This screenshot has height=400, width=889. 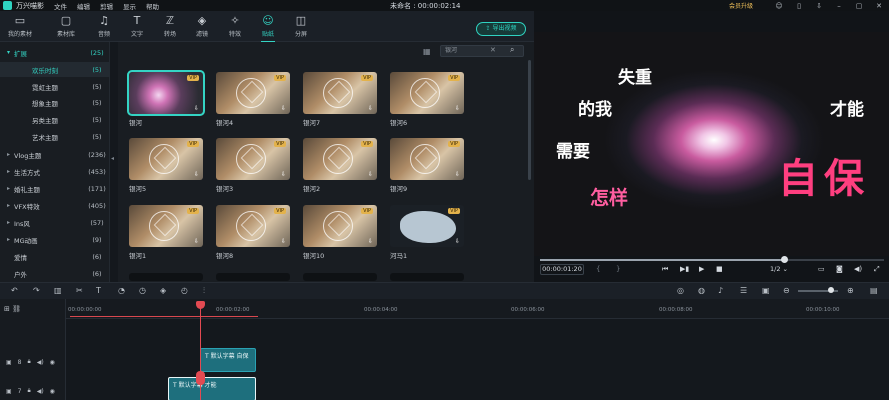 I want to click on category-lifestyle: ▸ 生活方式 (453), so click(x=55, y=171).